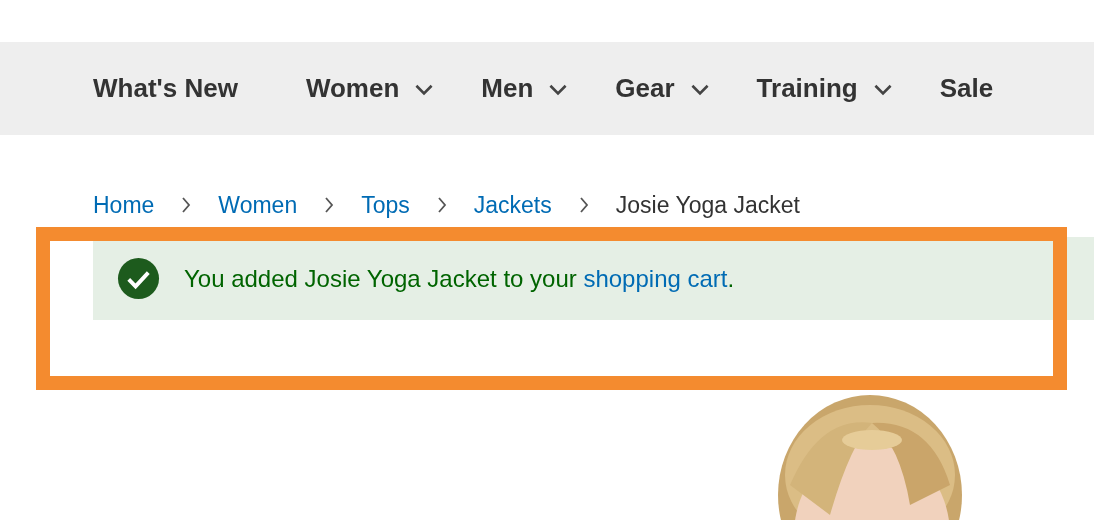  What do you see at coordinates (512, 205) in the screenshot?
I see `breadcrumb-link: Jackets` at bounding box center [512, 205].